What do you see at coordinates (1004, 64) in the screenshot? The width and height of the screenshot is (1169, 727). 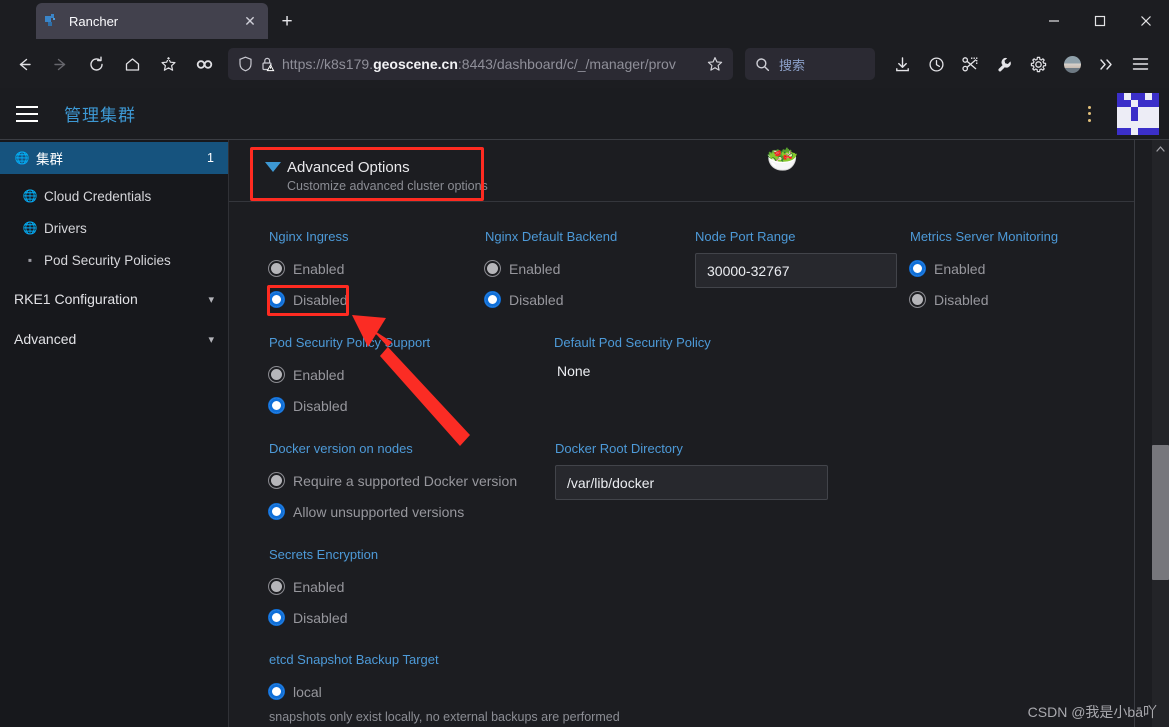 I see `wrench-icon` at bounding box center [1004, 64].